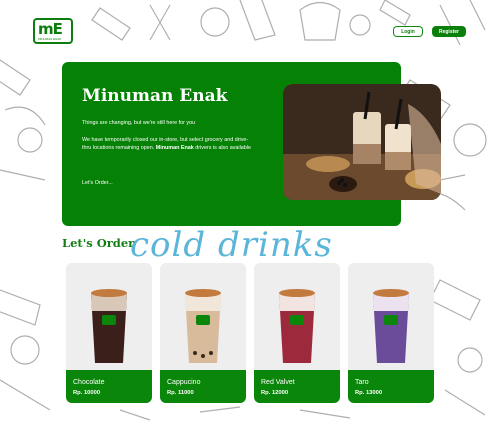 This screenshot has width=498, height=422. I want to click on product-price: Rp. 12000, so click(275, 393).